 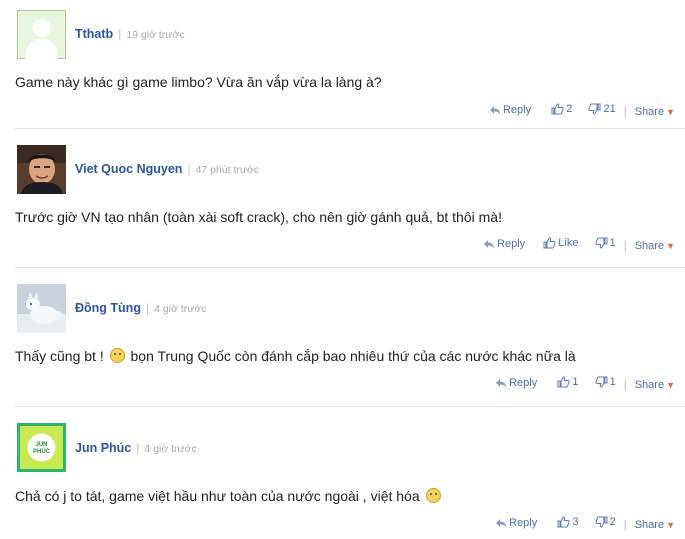 I want to click on comment-actions: Reply 3 2 | Share ▼, so click(x=585, y=523).